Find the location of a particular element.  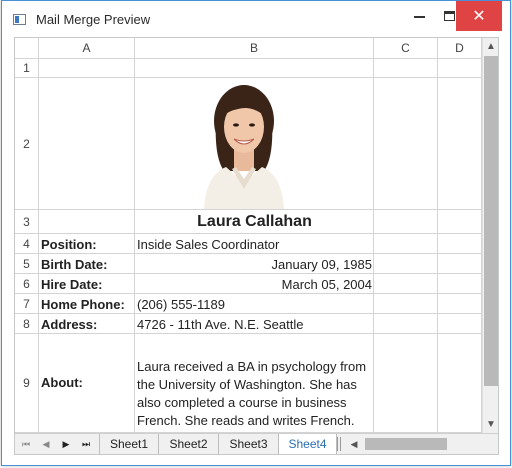

home-phone-value: (206) 555-1189 is located at coordinates (181, 304).